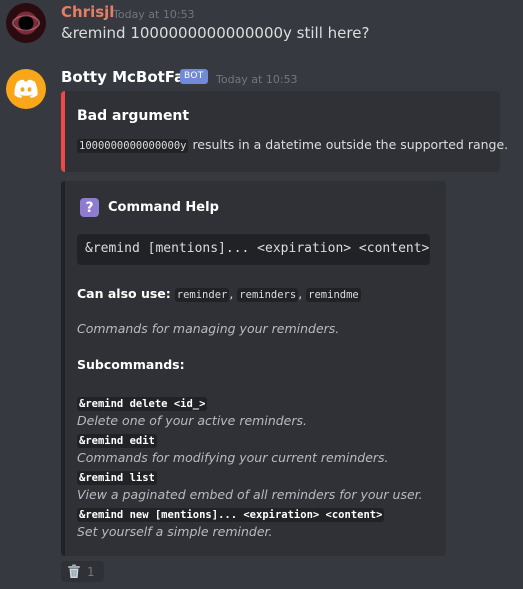 Image resolution: width=523 pixels, height=589 pixels. I want to click on reaction-count: 1, so click(91, 571).